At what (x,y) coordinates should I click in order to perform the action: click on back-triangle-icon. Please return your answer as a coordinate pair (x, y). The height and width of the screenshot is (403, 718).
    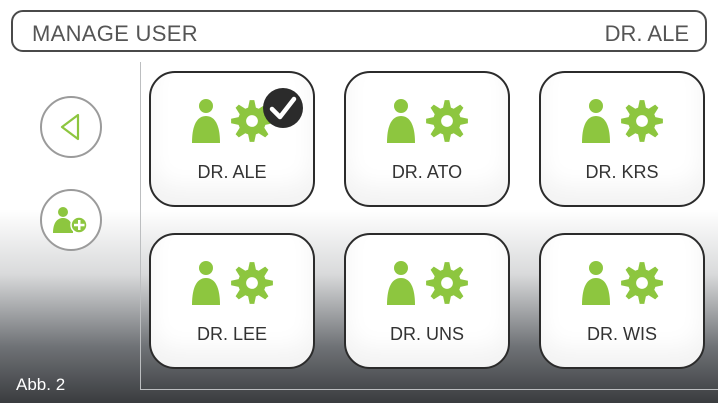
    Looking at the image, I should click on (70, 127).